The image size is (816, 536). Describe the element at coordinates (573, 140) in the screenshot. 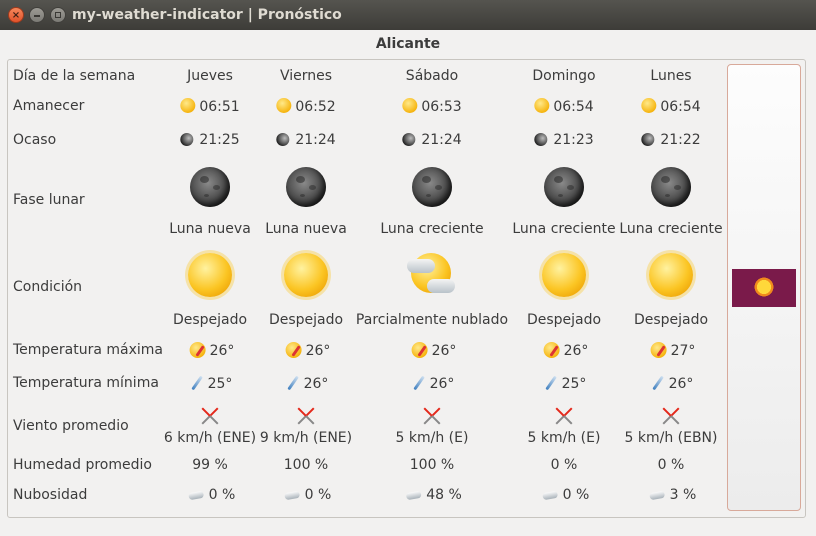

I see `sunset-time: 21:23` at that location.